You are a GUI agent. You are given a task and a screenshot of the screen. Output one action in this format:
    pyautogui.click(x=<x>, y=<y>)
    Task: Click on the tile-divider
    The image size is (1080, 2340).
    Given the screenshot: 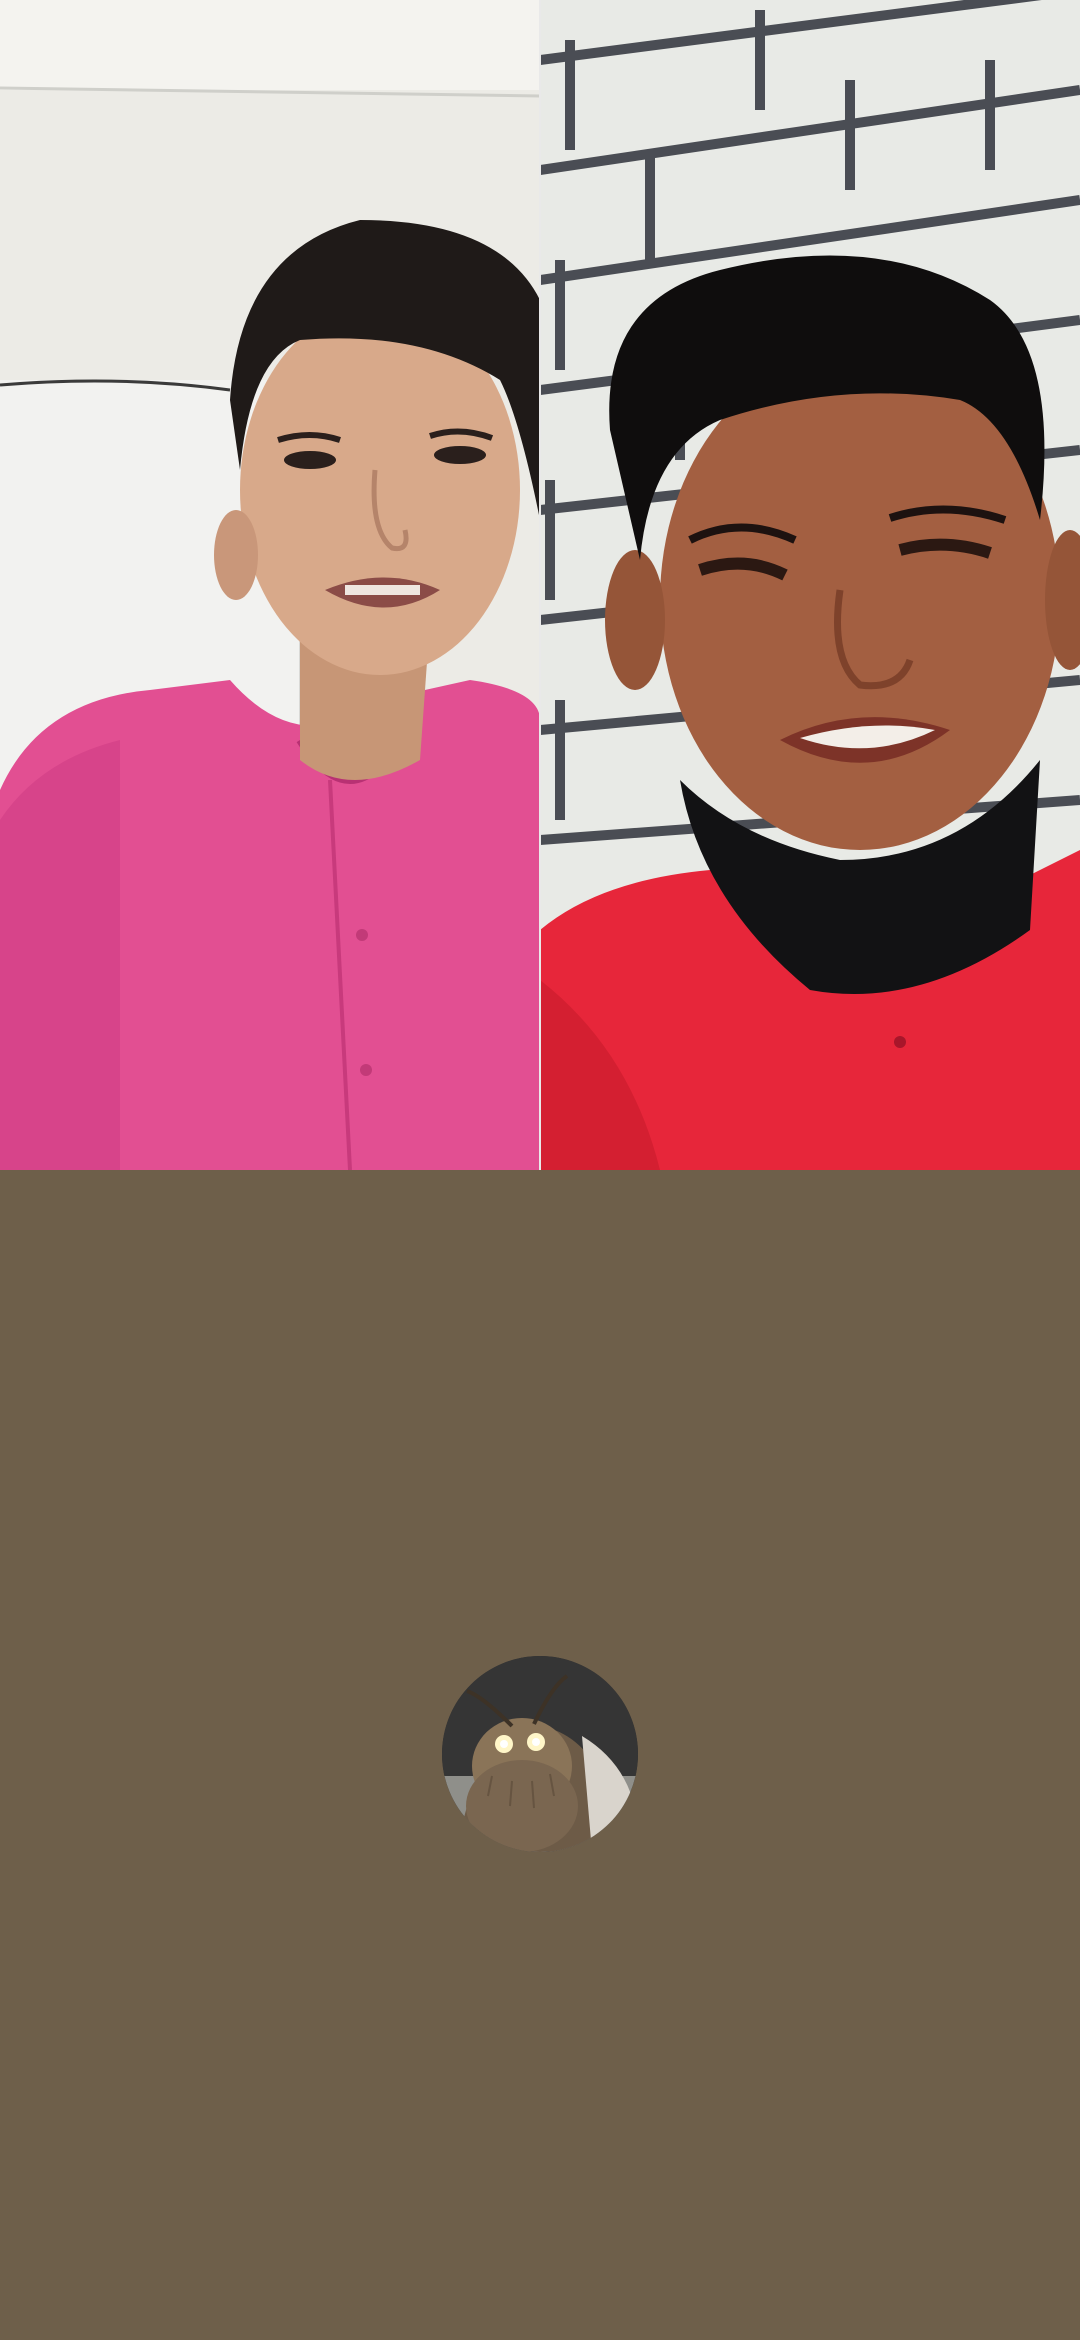 What is the action you would take?
    pyautogui.click(x=540, y=585)
    